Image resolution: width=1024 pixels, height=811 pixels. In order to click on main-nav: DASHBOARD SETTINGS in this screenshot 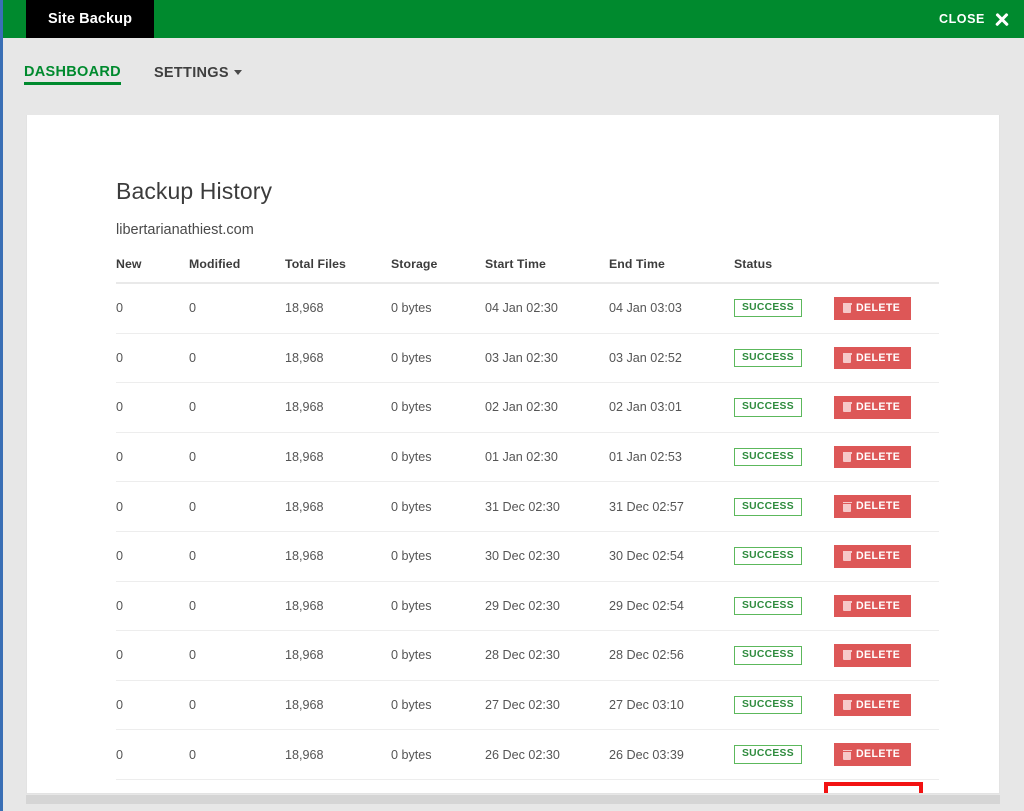, I will do `click(133, 74)`.